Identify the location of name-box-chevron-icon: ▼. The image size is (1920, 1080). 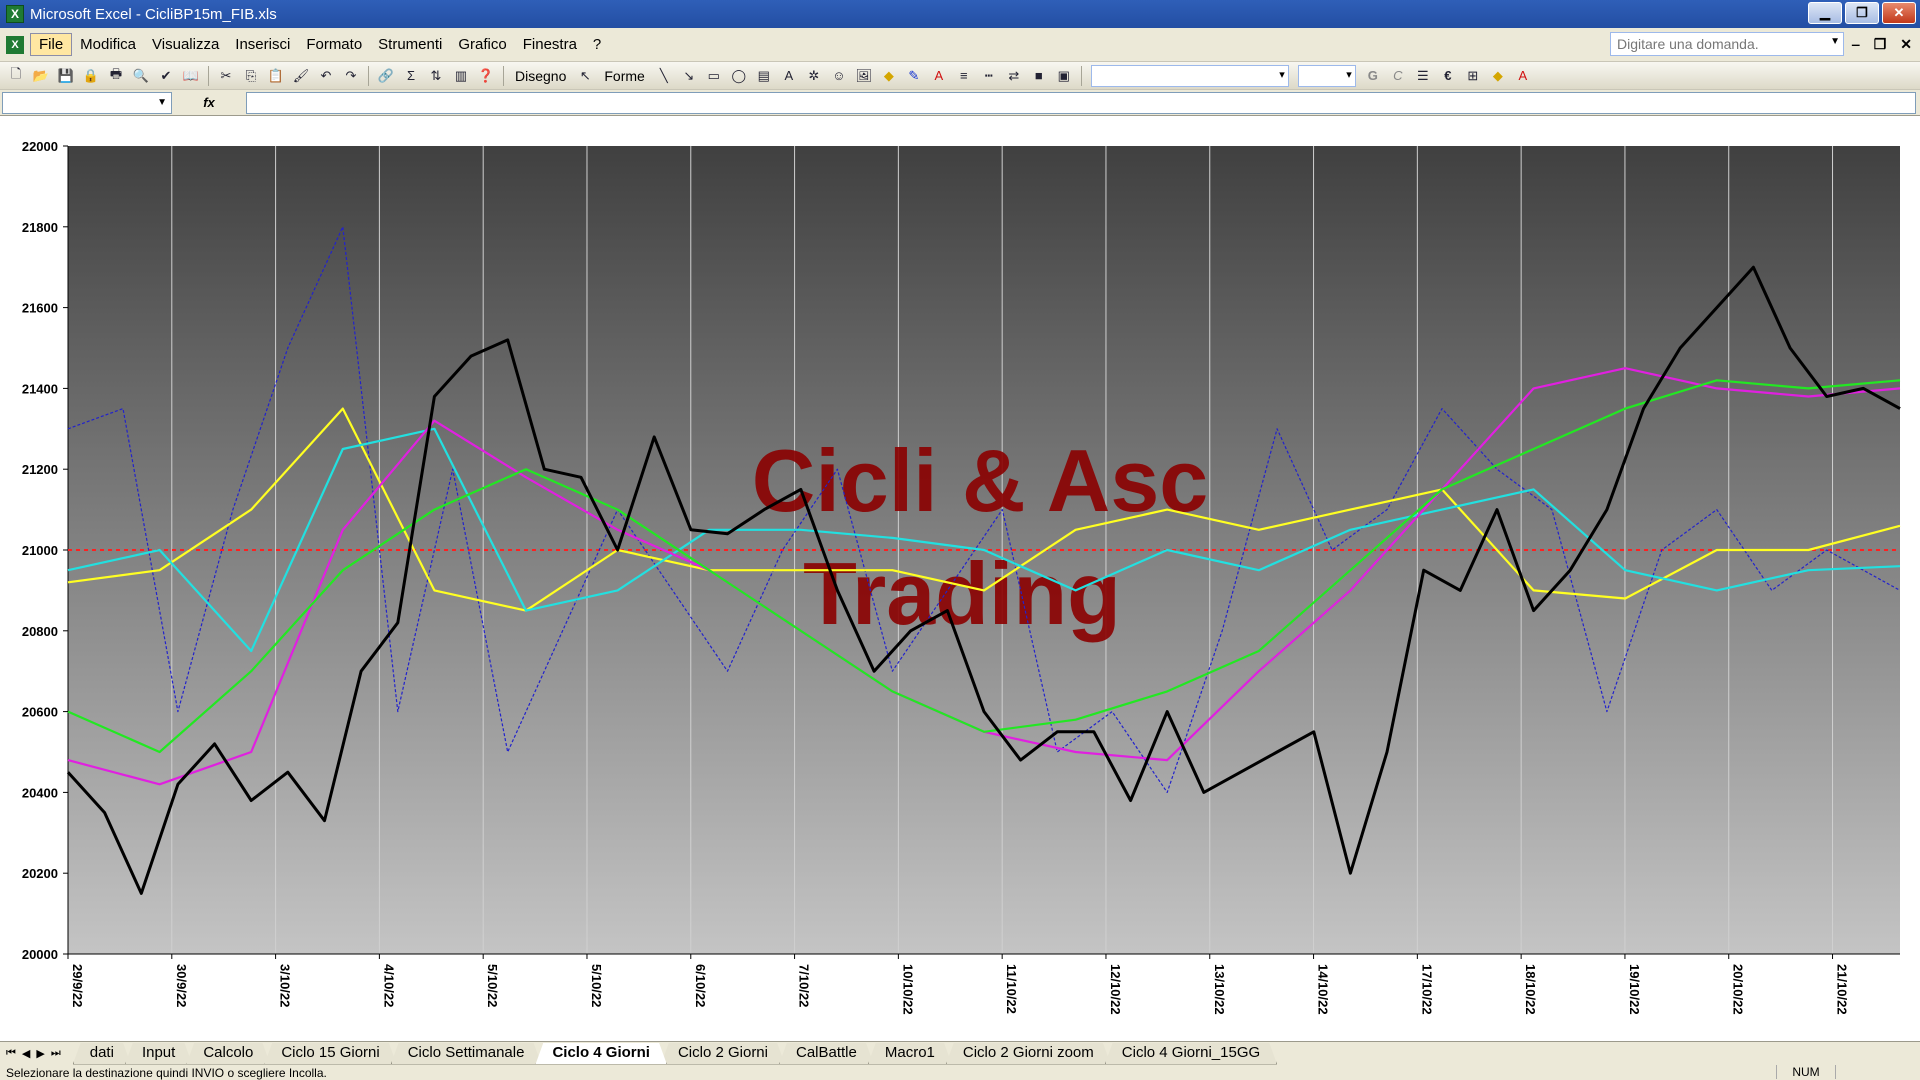
(162, 102).